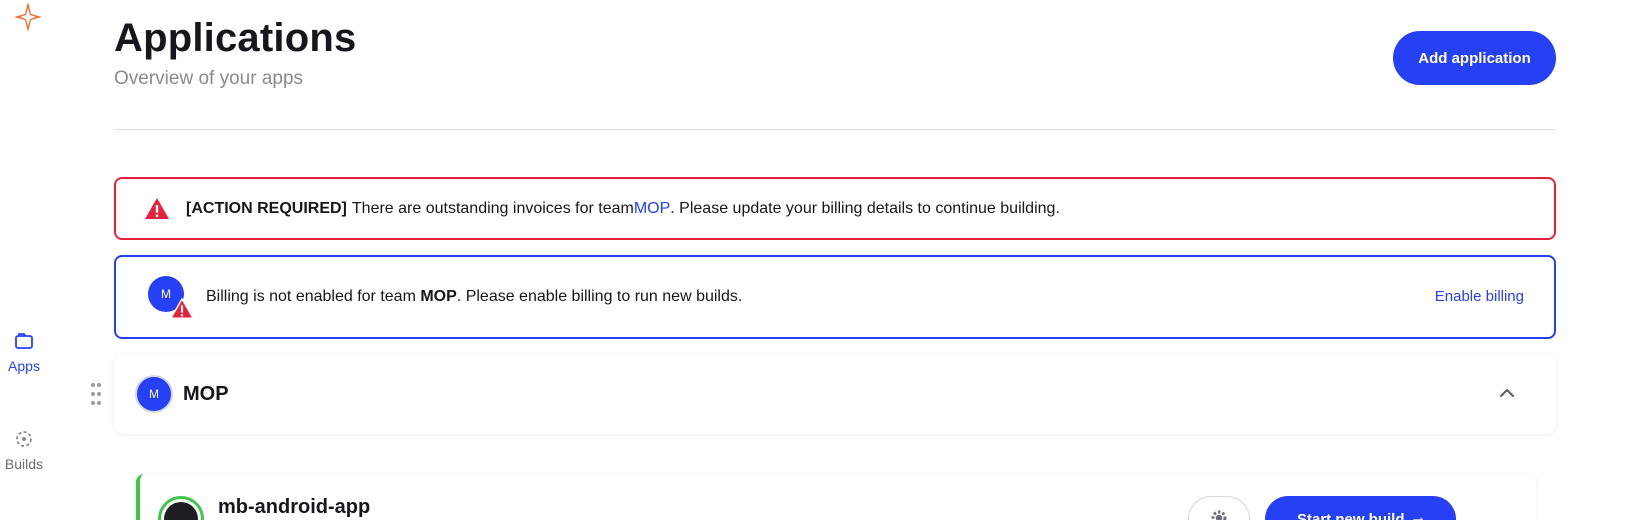 The width and height of the screenshot is (1638, 520). What do you see at coordinates (24, 366) in the screenshot?
I see `nav-apps-label: Apps` at bounding box center [24, 366].